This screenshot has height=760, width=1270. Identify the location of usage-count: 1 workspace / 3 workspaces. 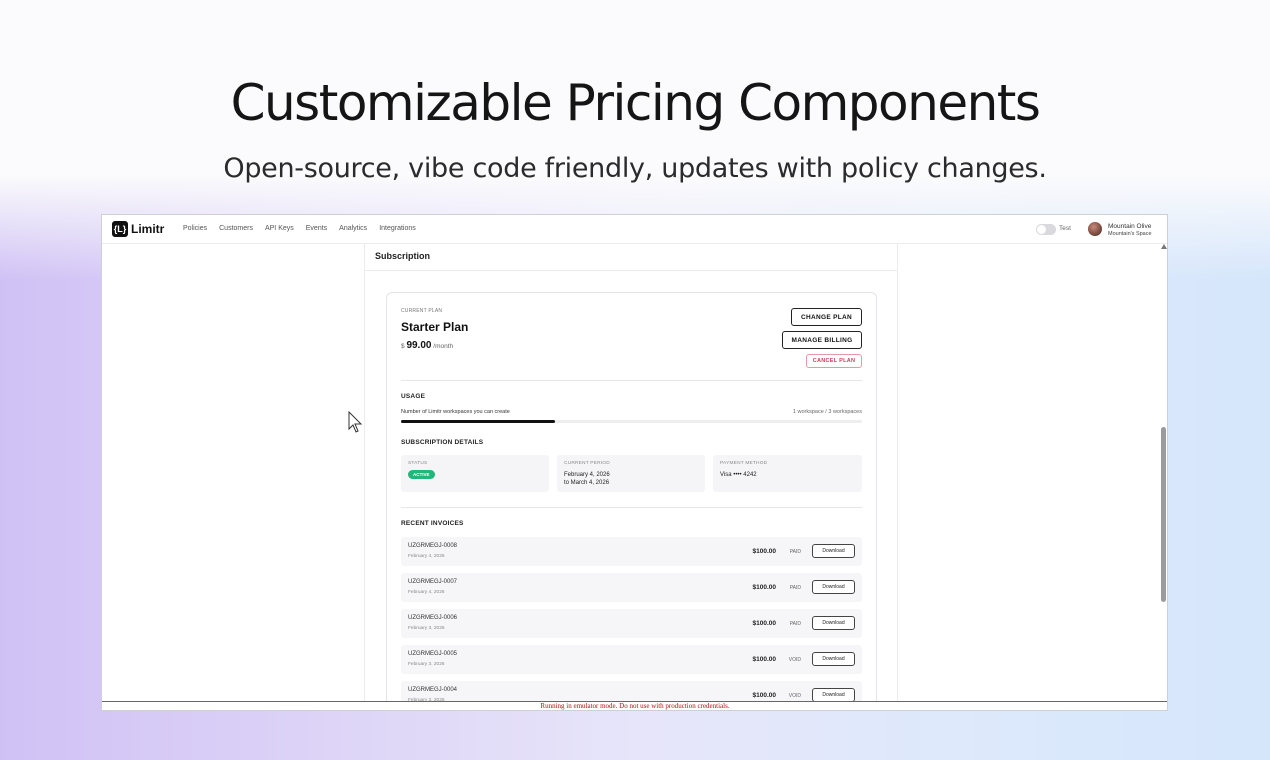
(827, 412).